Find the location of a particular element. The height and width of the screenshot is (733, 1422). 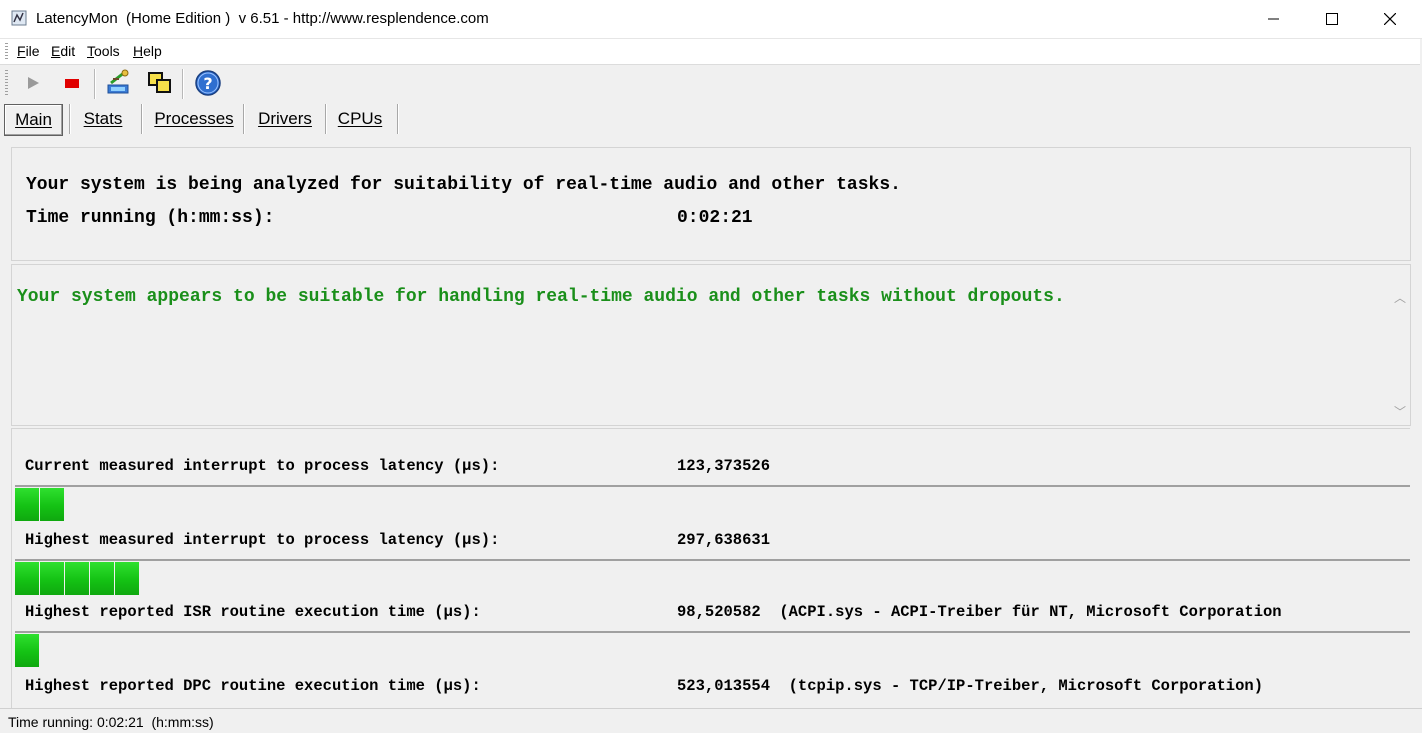

close-icon is located at coordinates (1390, 19).